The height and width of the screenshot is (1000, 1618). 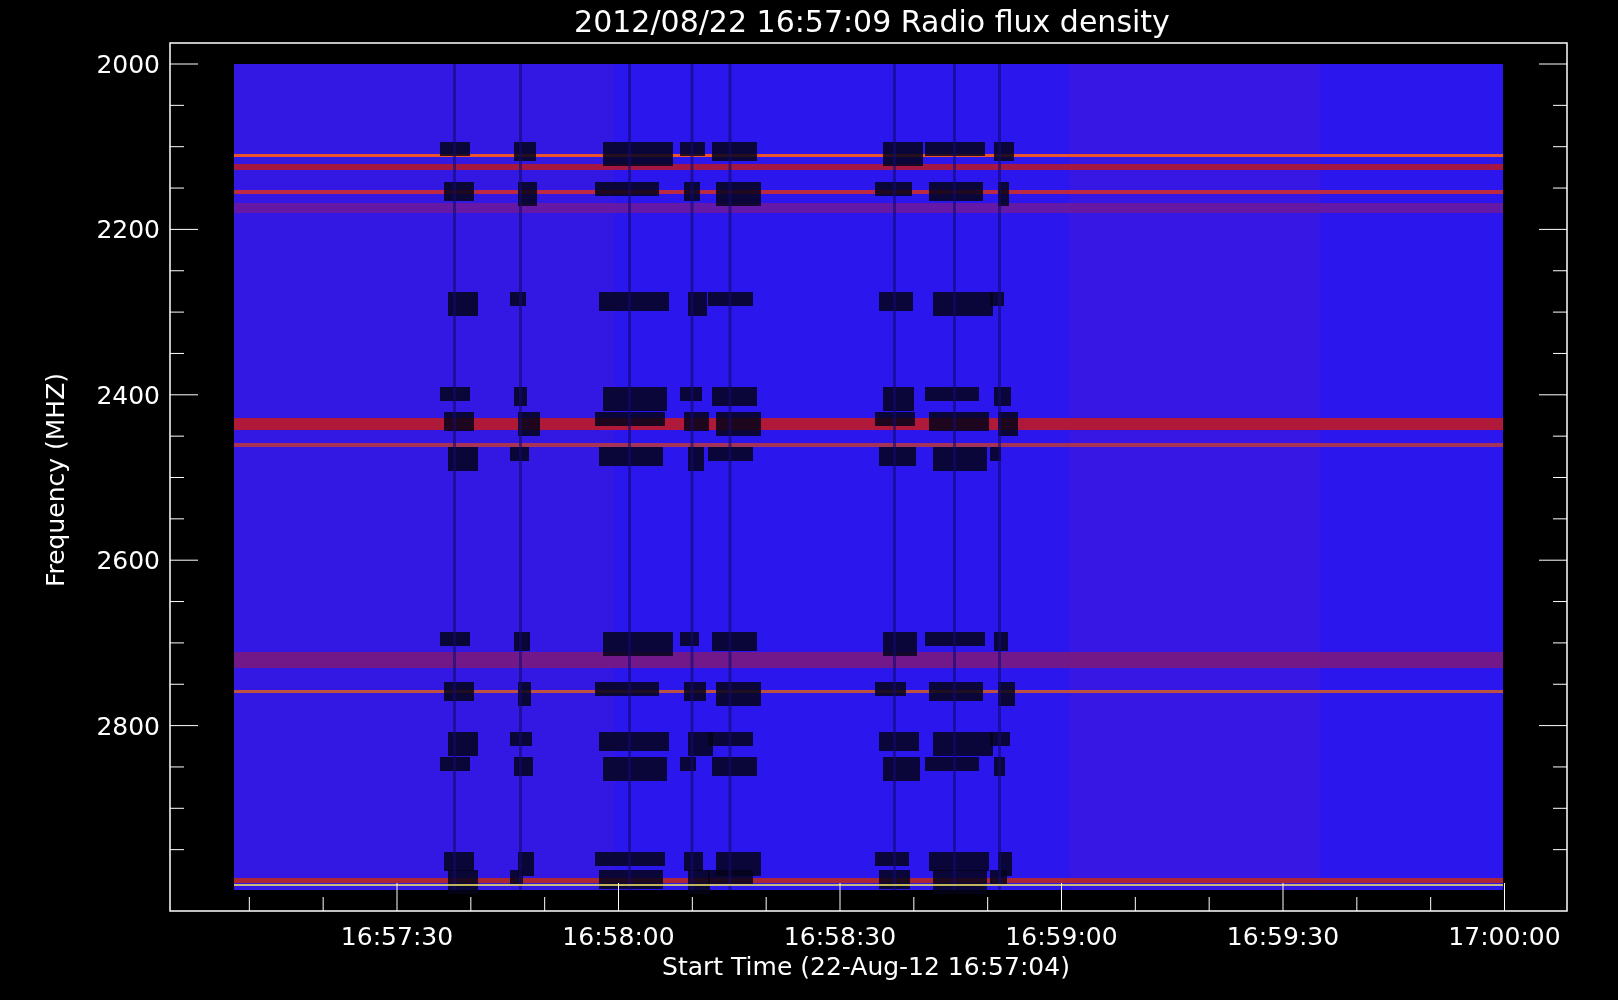 What do you see at coordinates (128, 64) in the screenshot?
I see `y-tick-label: 2000` at bounding box center [128, 64].